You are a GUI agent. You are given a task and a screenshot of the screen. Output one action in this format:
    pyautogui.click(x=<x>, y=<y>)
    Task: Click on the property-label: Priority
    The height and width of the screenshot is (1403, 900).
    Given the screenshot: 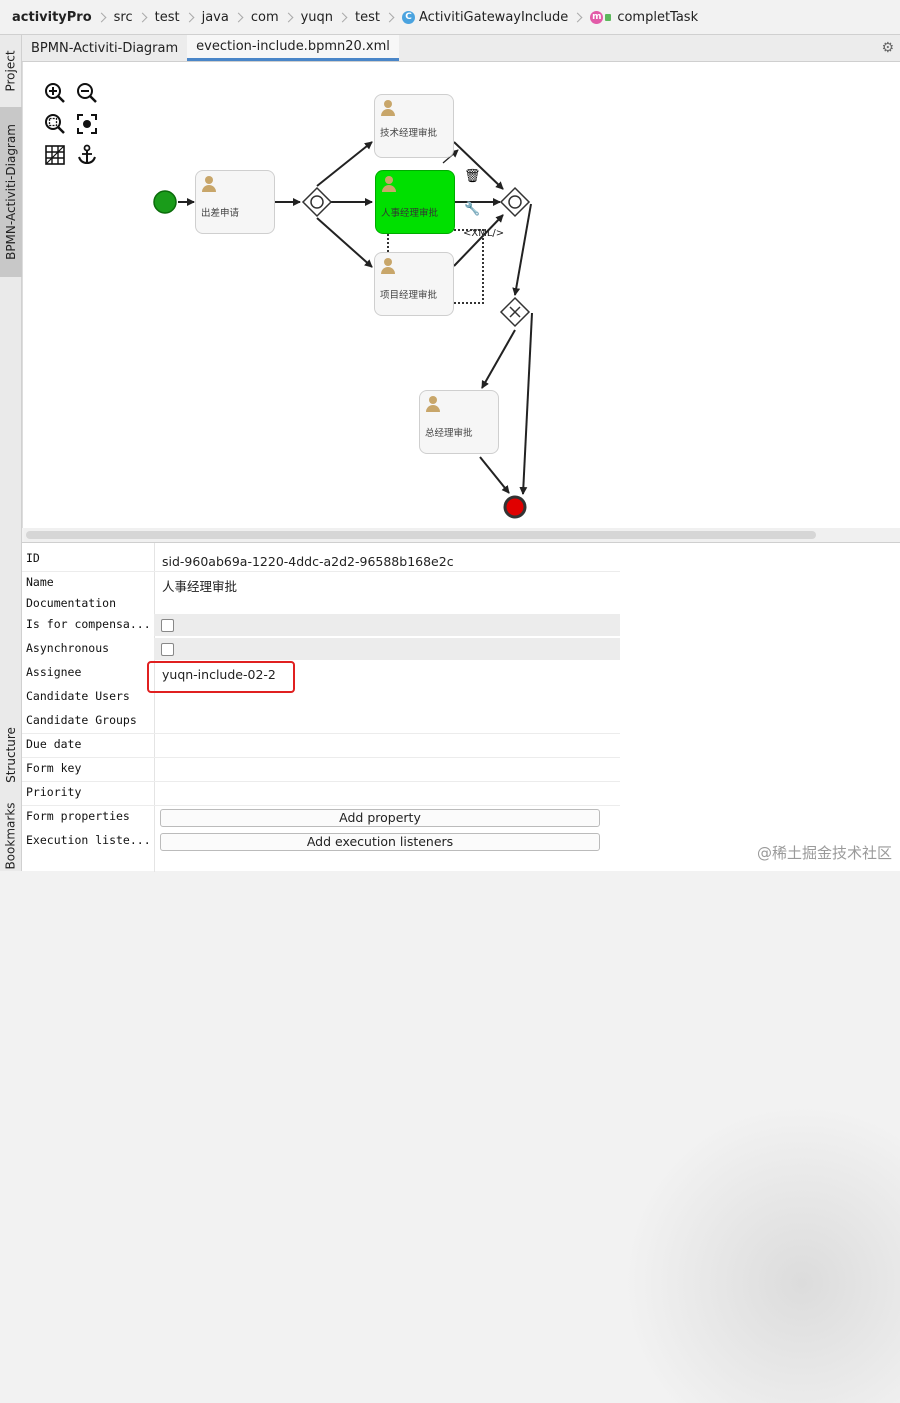 What is the action you would take?
    pyautogui.click(x=54, y=792)
    